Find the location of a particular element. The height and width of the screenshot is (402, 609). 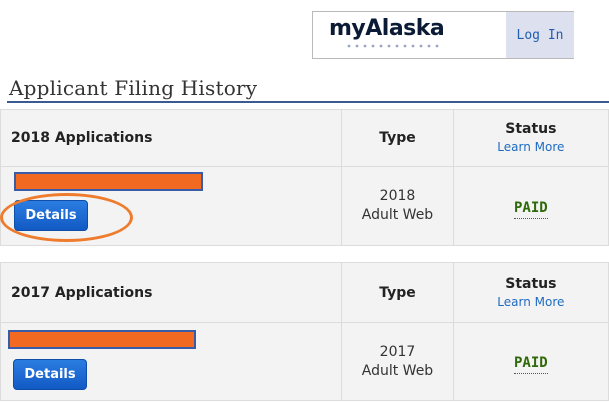

type-cell: 2017 Adult Web is located at coordinates (397, 361).